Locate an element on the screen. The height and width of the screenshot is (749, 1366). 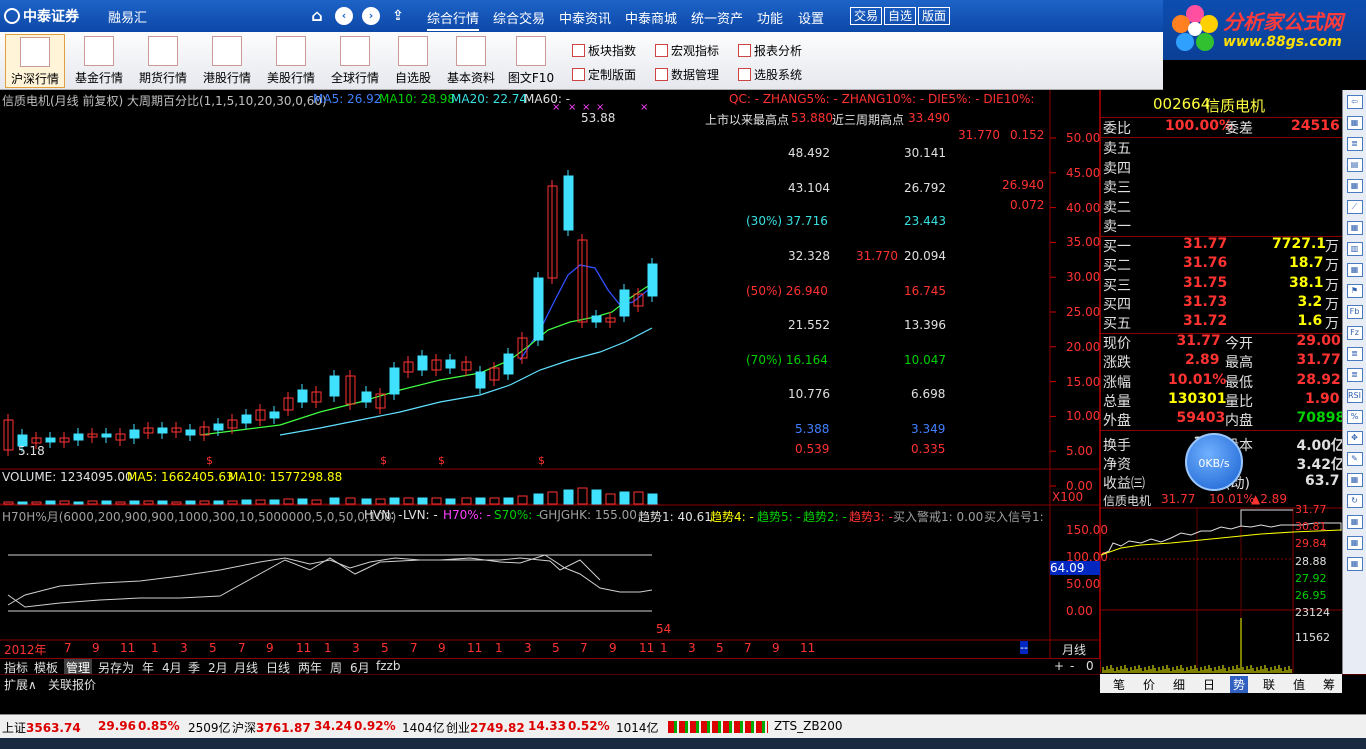
mini-tab-4: 势 is located at coordinates (1239, 684).